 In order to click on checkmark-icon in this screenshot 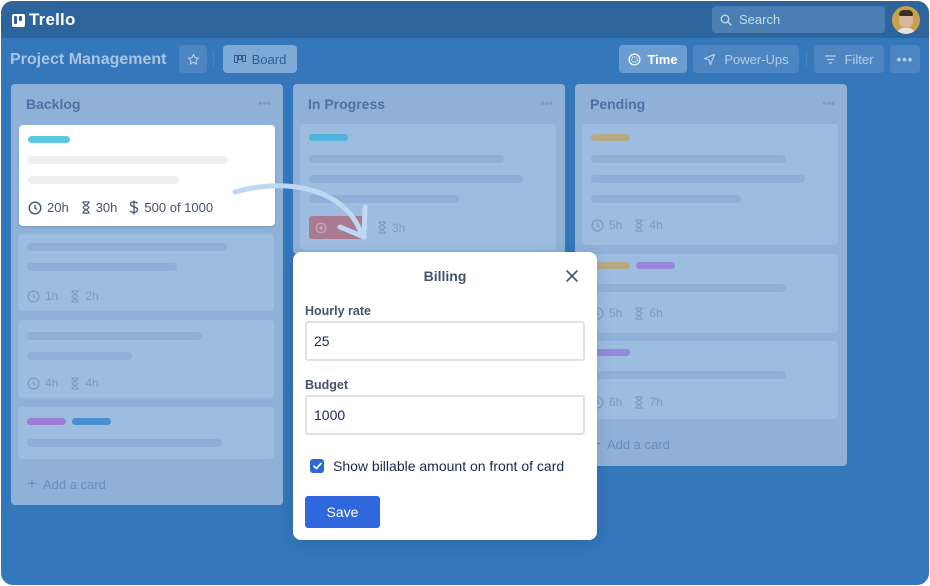, I will do `click(317, 466)`.